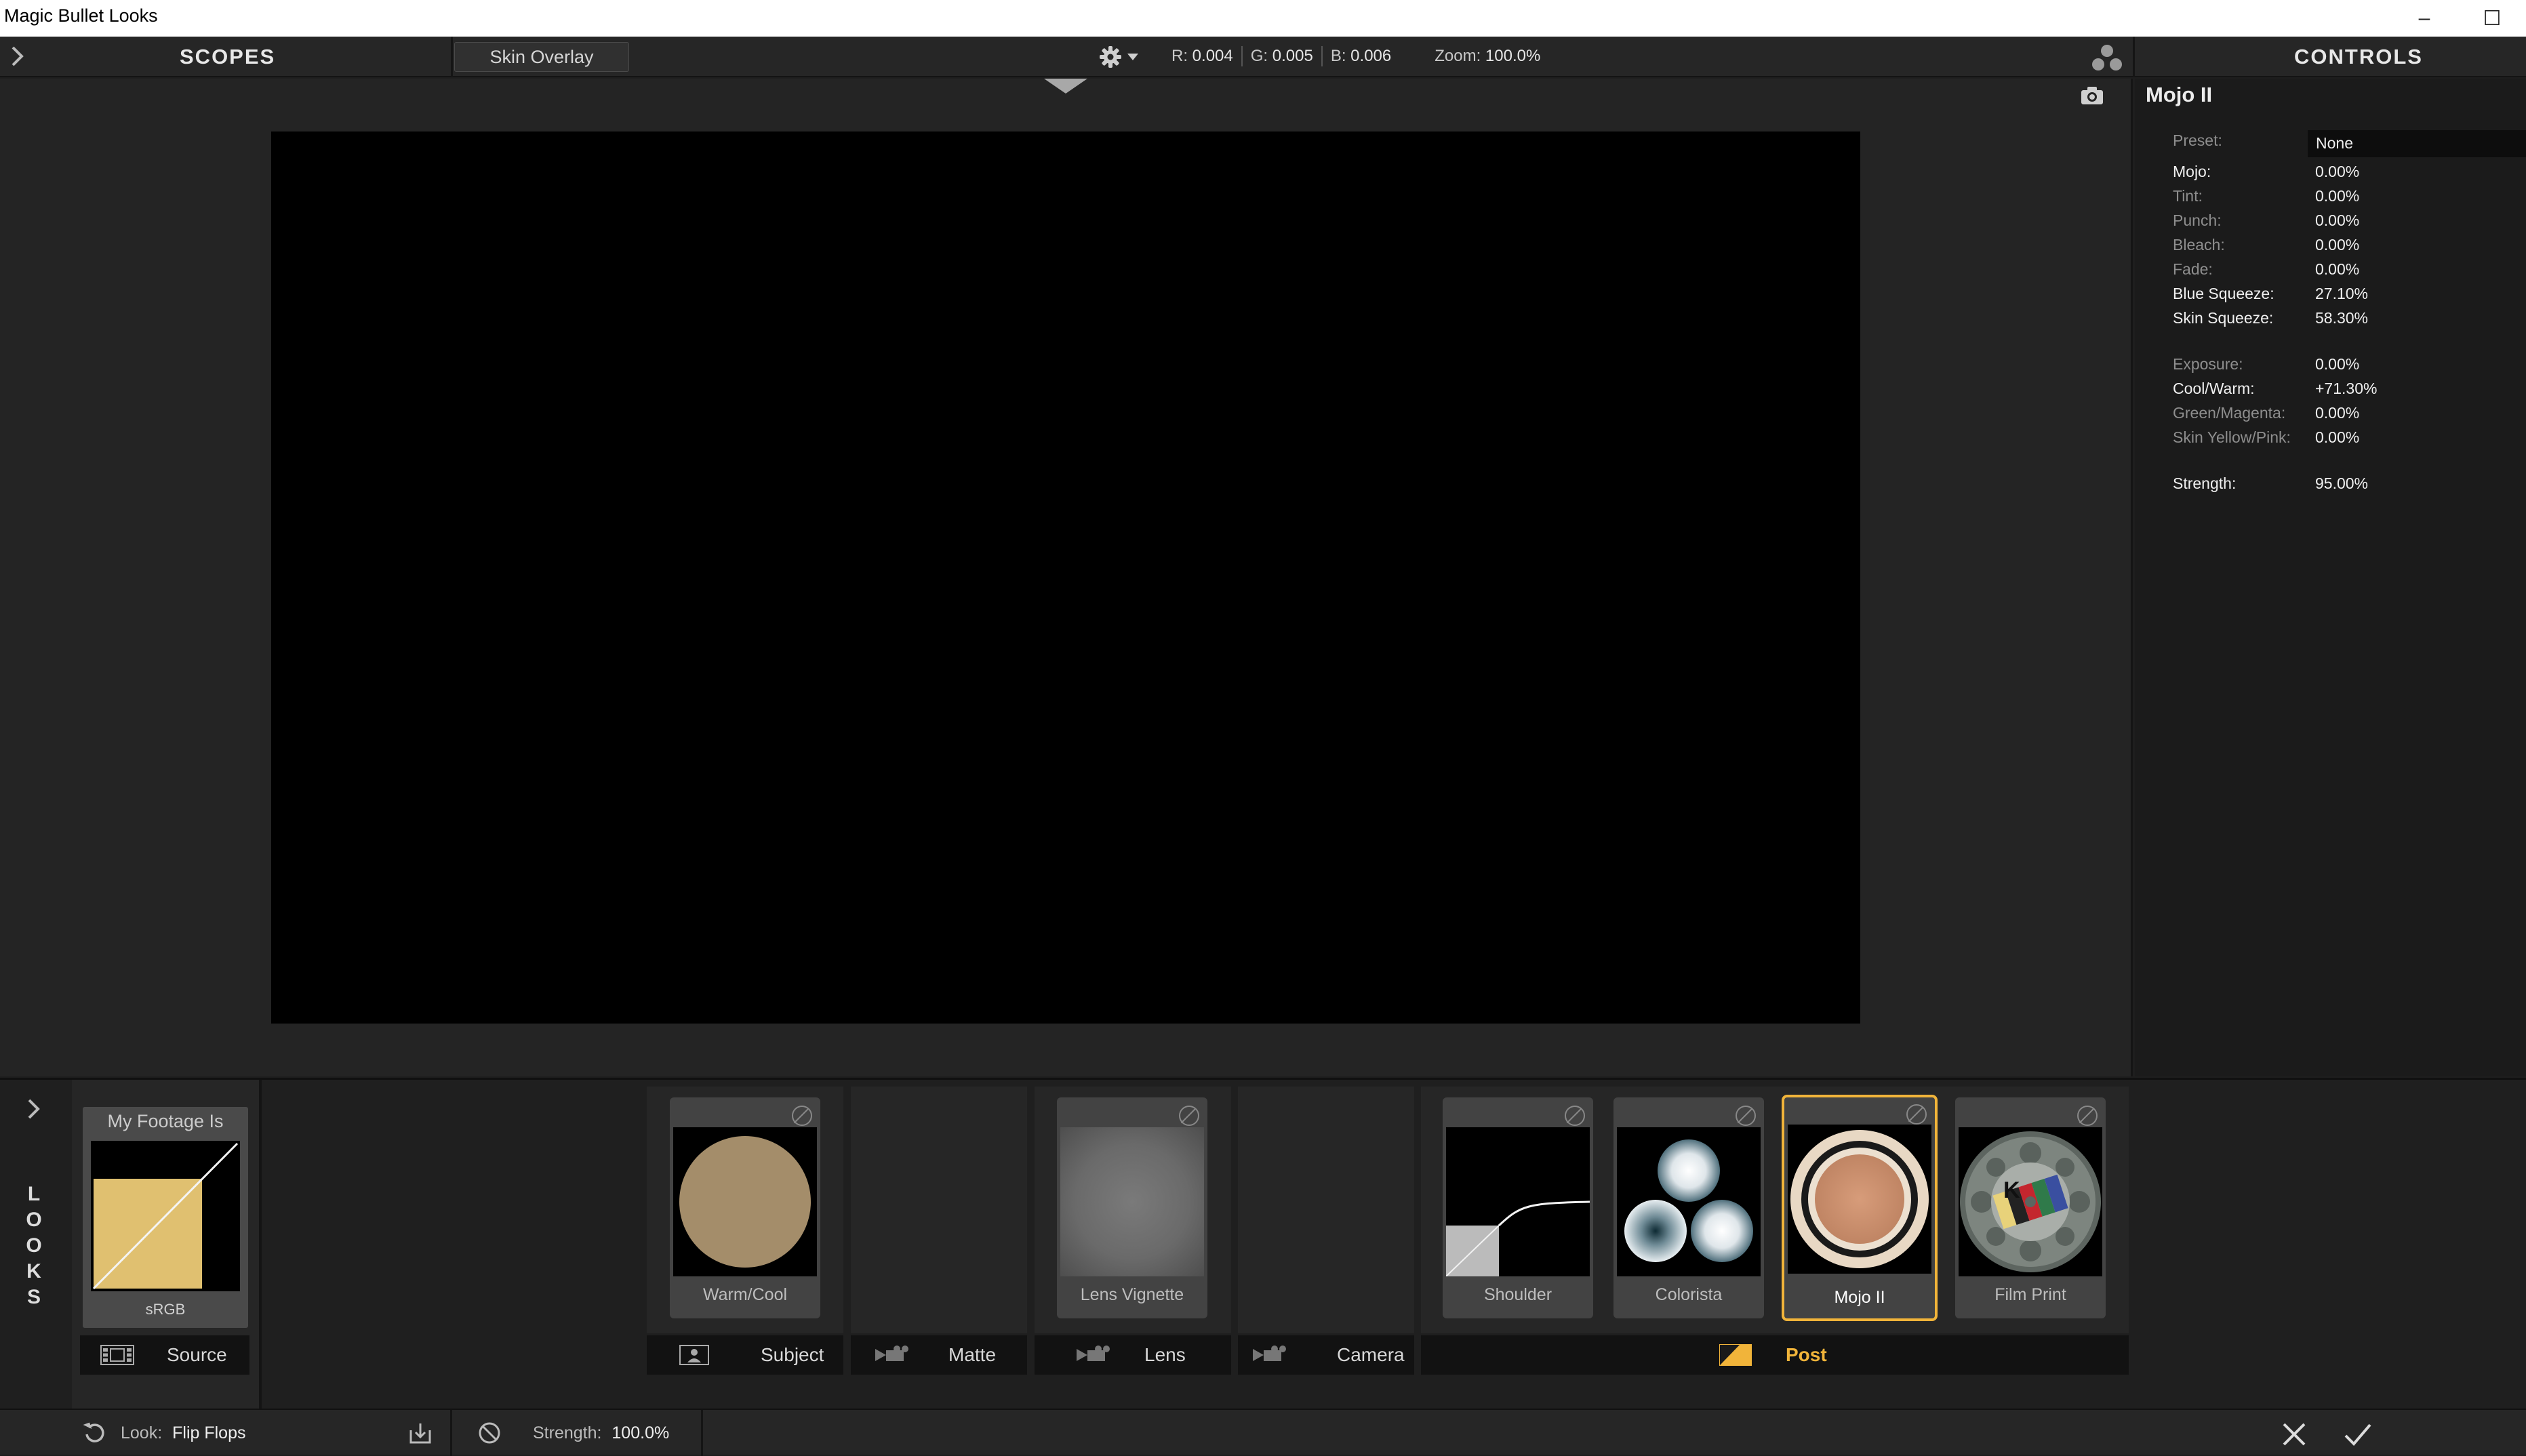  I want to click on camera-slot, so click(1326, 1210).